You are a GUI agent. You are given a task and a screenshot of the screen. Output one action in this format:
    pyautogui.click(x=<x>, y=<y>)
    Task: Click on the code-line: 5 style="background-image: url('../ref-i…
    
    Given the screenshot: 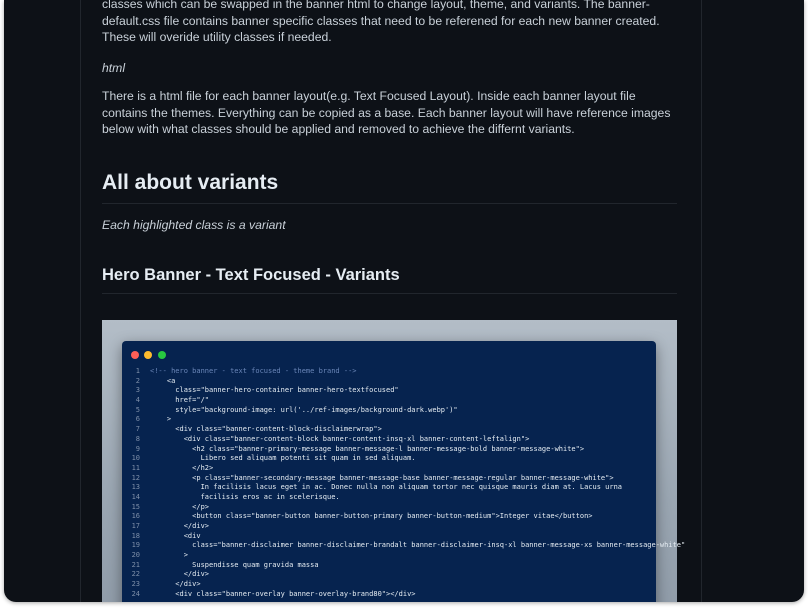 What is the action you would take?
    pyautogui.click(x=389, y=411)
    